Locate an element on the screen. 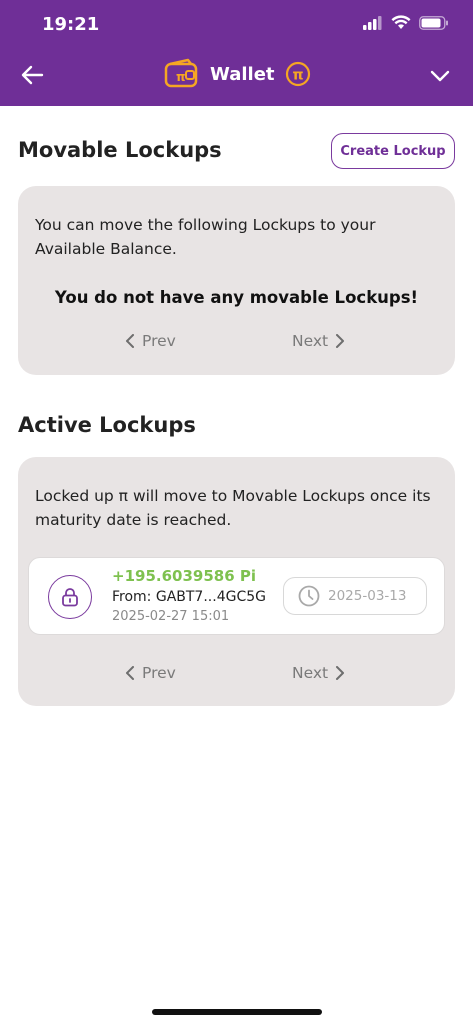  movable-next-button: Next is located at coordinates (319, 341).